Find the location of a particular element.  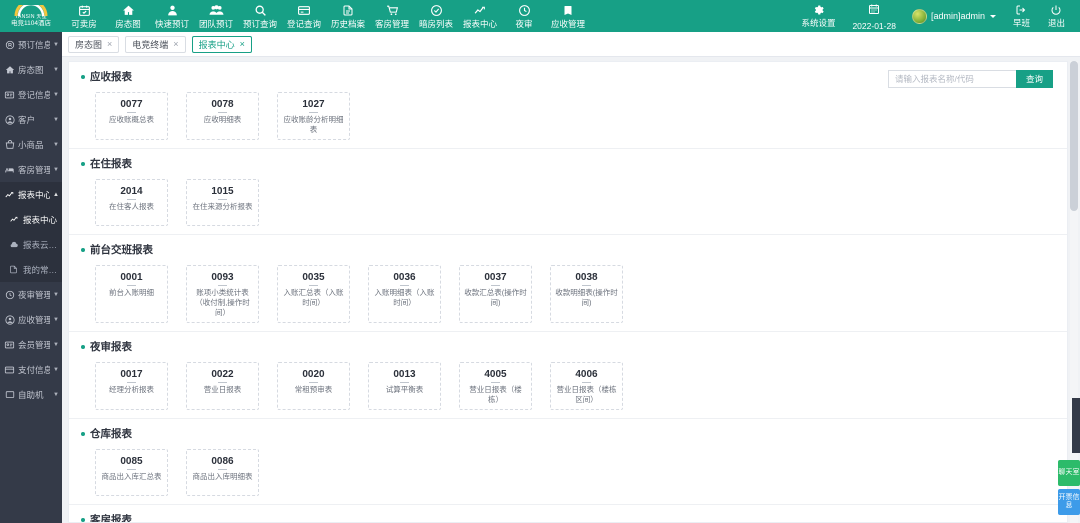

report-name: 应收账概总表 is located at coordinates (131, 119).